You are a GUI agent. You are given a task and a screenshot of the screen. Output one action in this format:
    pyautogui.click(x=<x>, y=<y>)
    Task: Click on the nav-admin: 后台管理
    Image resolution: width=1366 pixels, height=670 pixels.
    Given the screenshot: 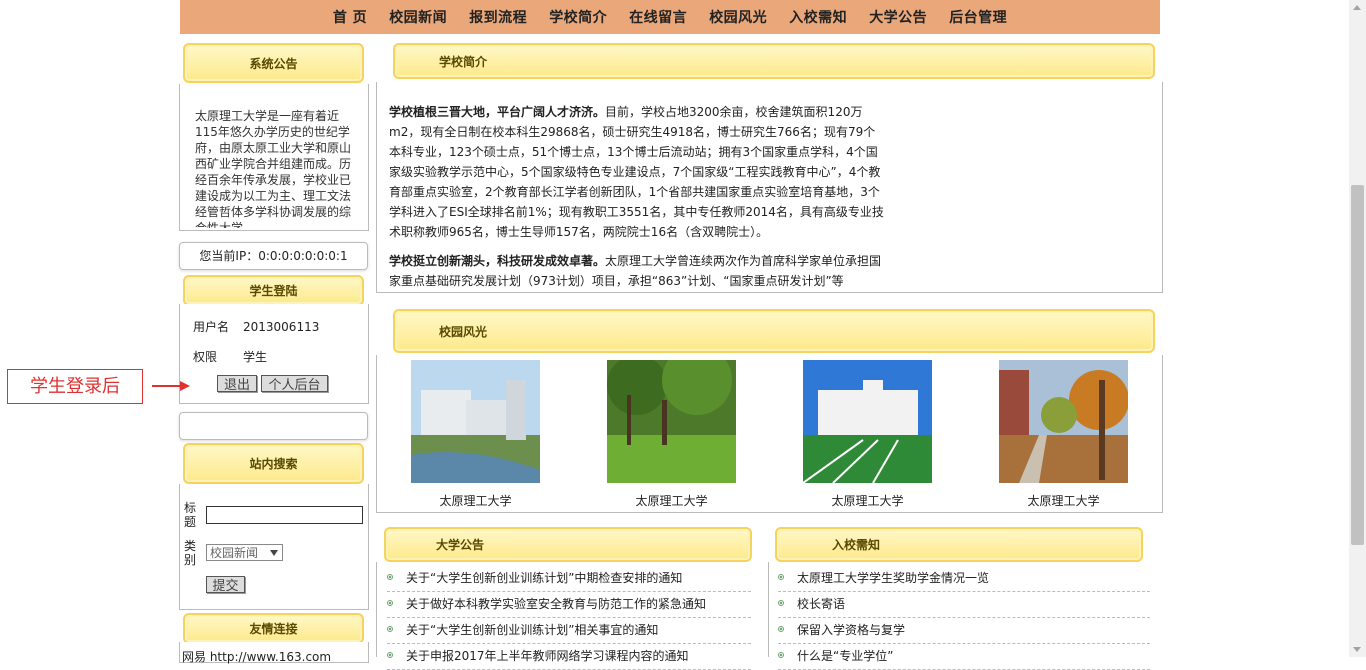 What is the action you would take?
    pyautogui.click(x=978, y=17)
    